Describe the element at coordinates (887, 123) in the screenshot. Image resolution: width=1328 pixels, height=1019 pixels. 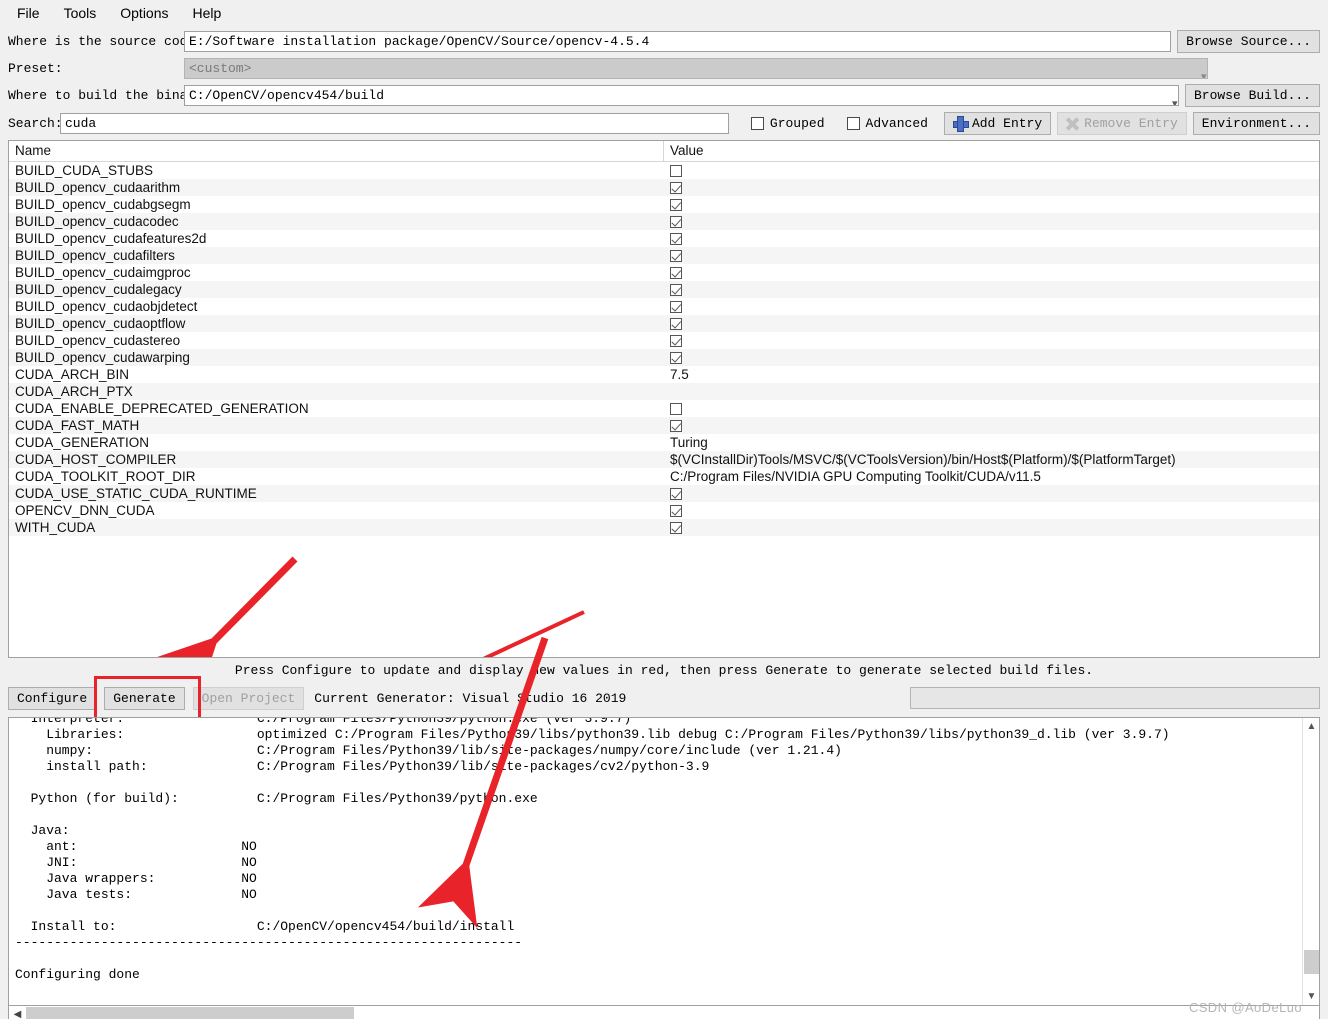
I see `advanced-checkbox: Advanced` at that location.